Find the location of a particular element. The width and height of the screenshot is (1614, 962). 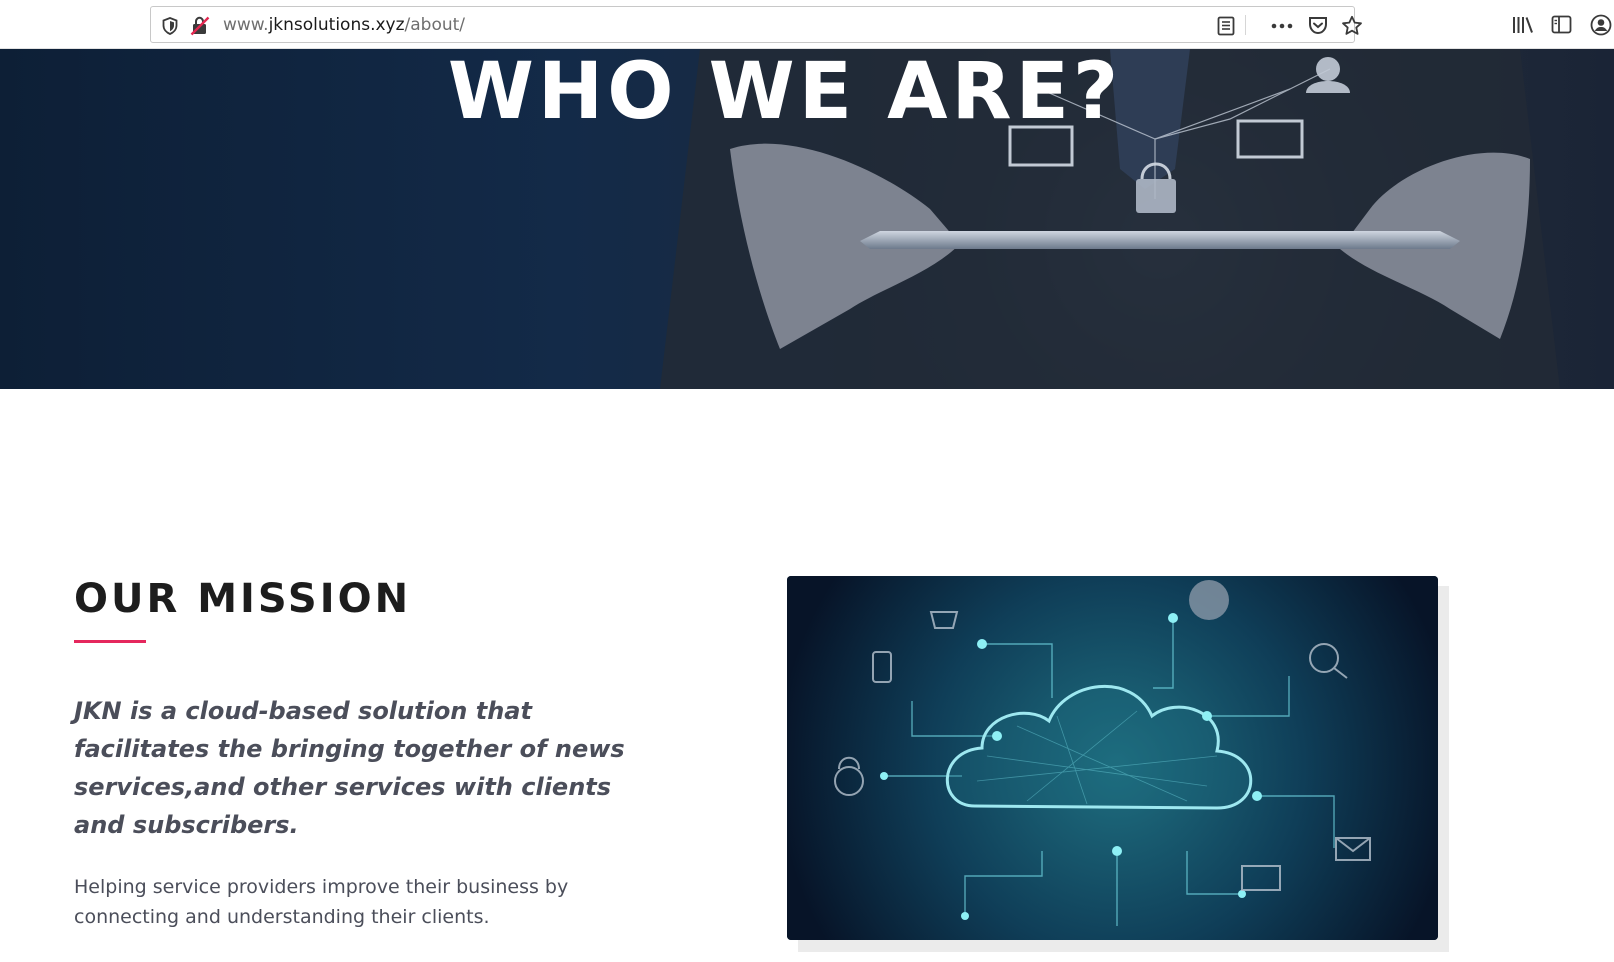

account-icon is located at coordinates (1601, 24).